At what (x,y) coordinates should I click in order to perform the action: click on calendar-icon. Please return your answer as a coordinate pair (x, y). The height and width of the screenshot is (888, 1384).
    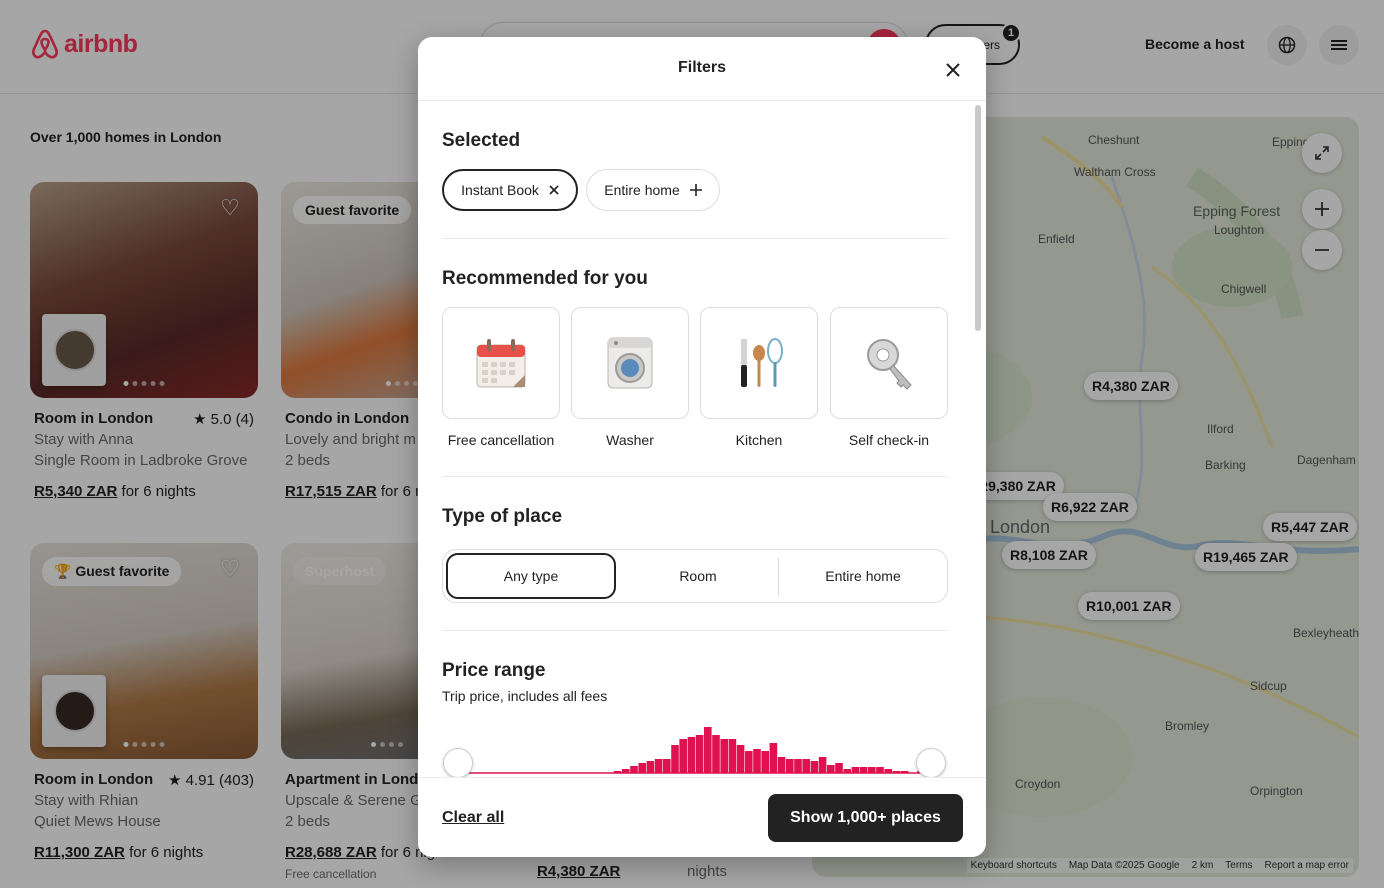
    Looking at the image, I should click on (501, 363).